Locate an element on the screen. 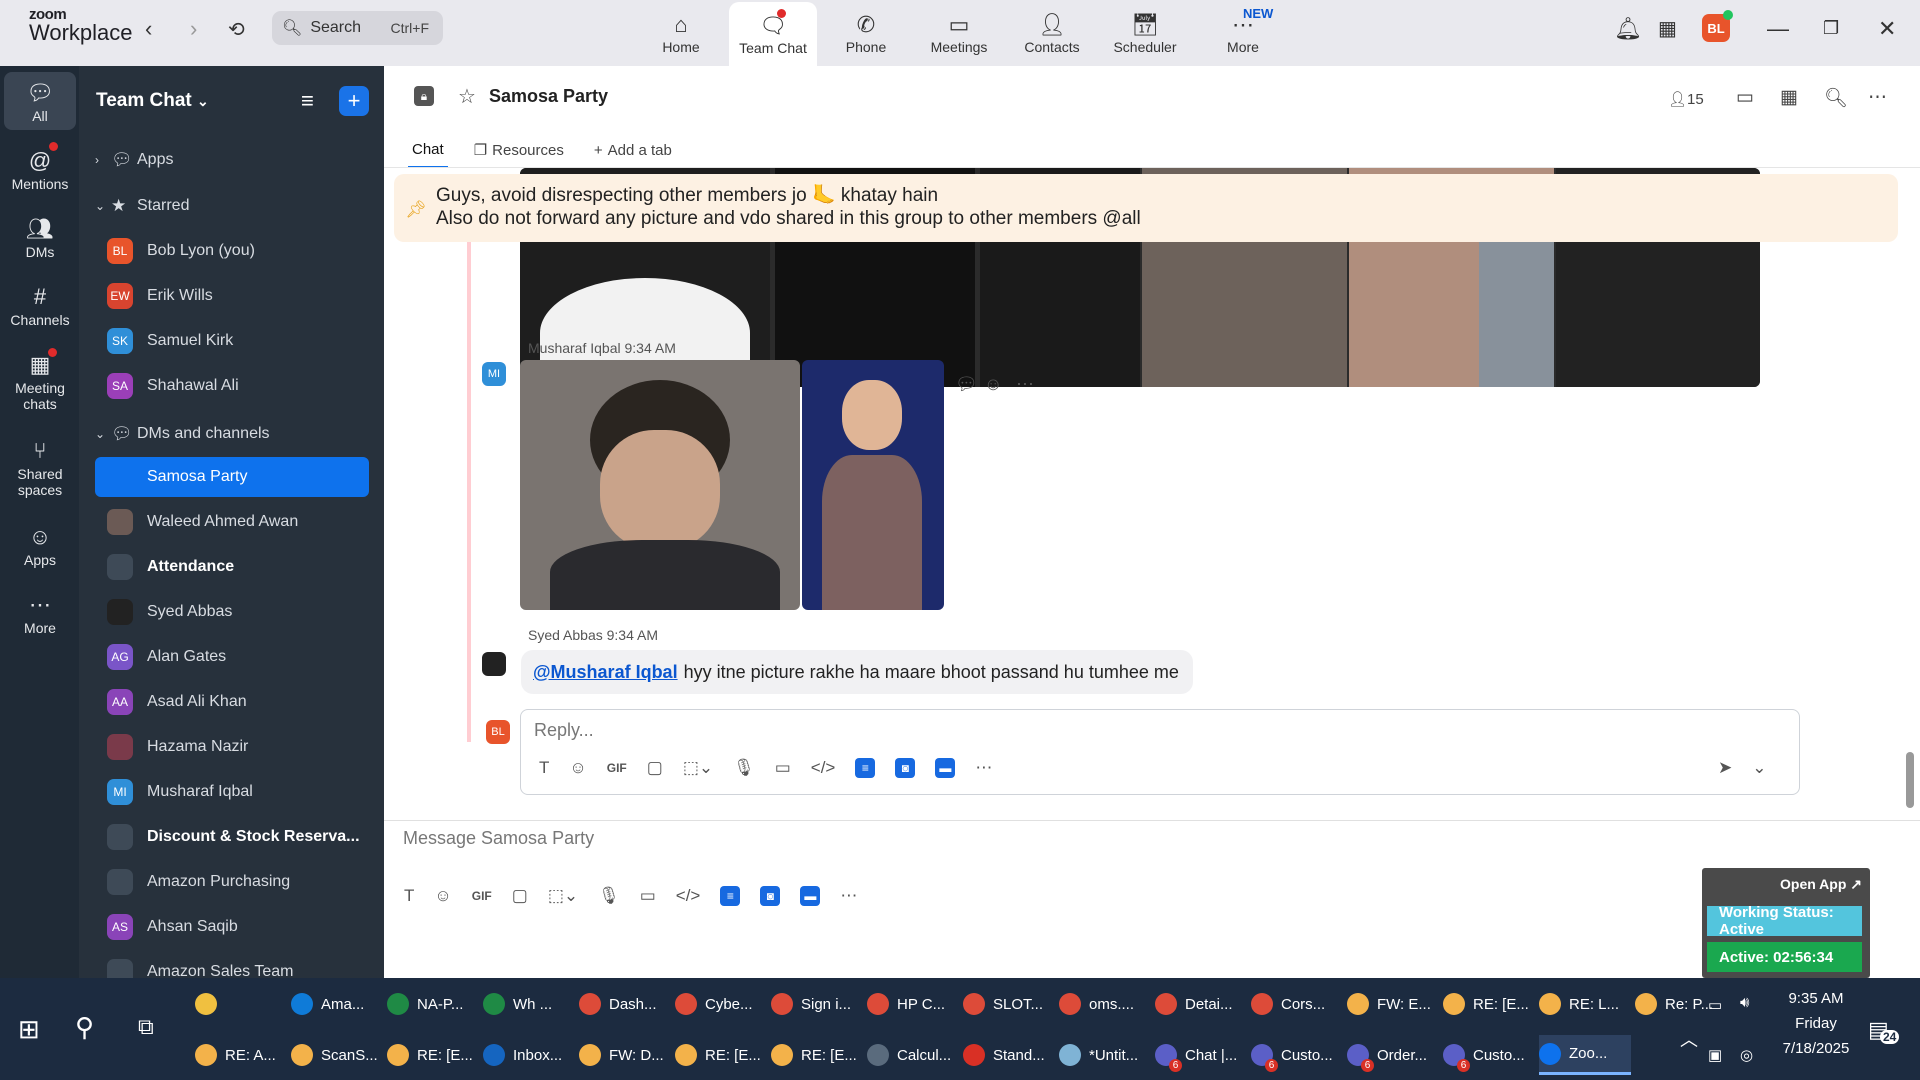 The height and width of the screenshot is (1080, 1920). taskbar-app is located at coordinates (241, 1004).